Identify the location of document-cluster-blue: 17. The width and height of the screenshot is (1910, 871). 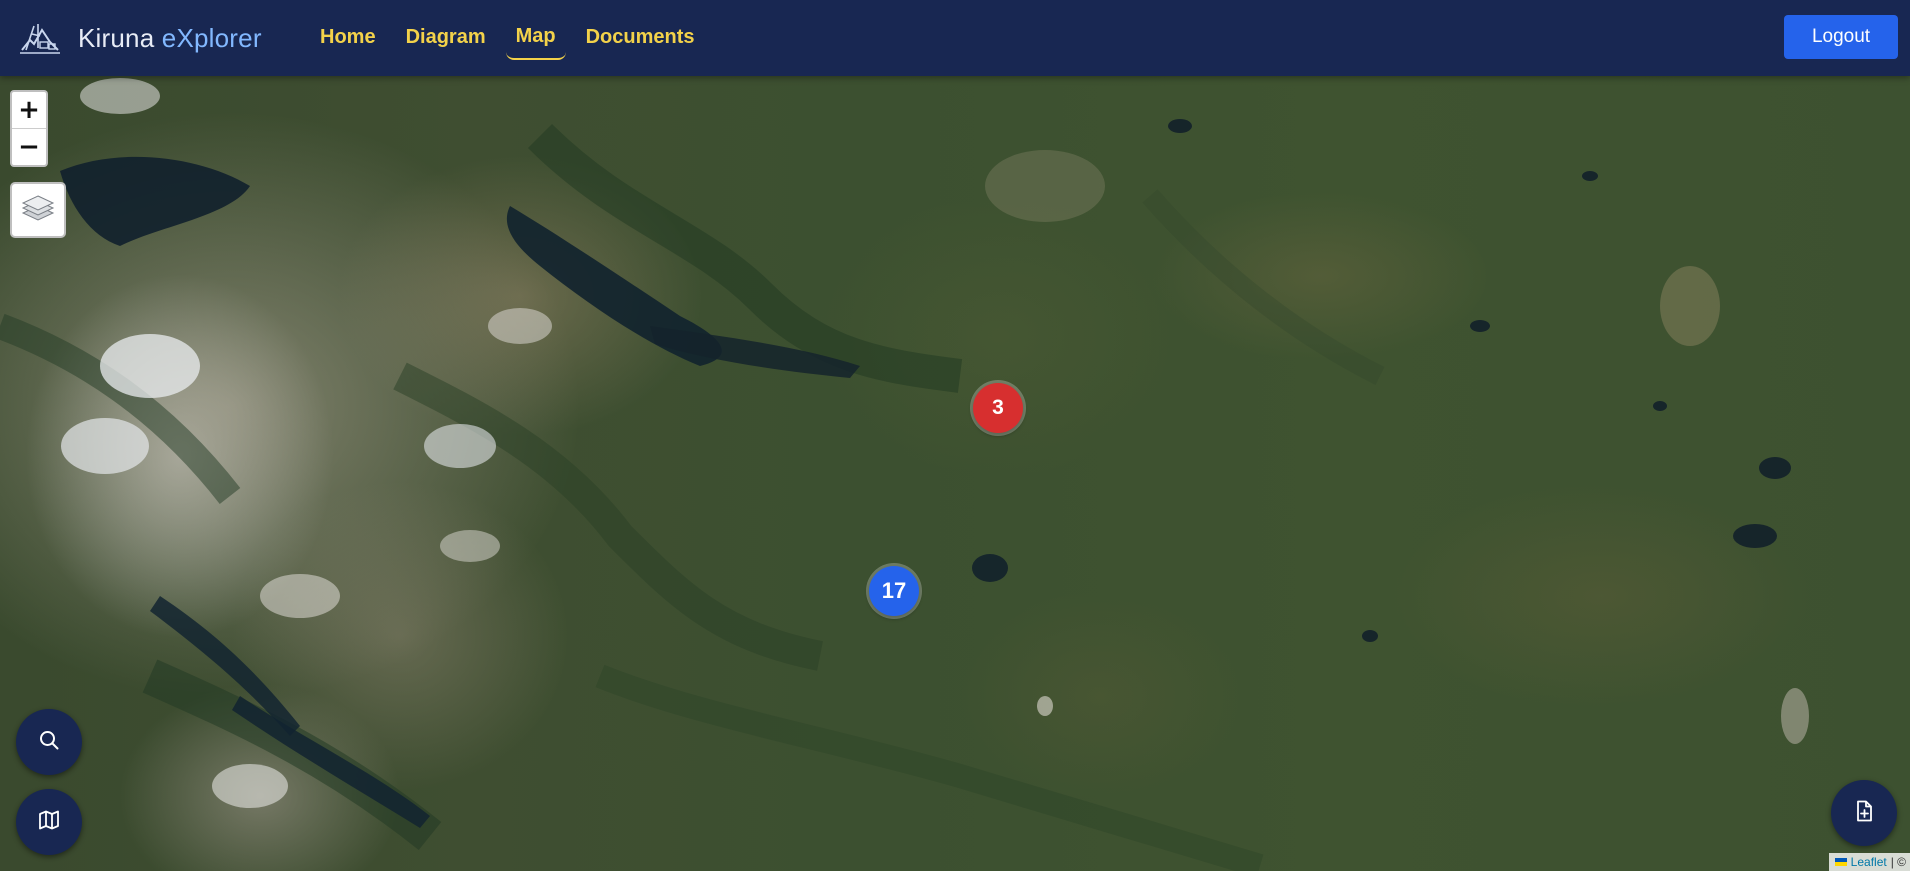
(894, 591).